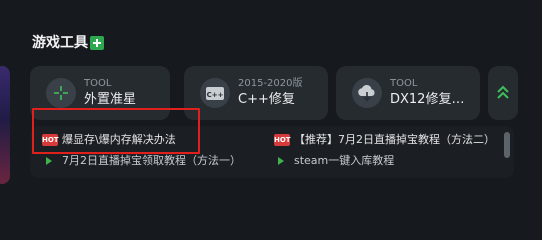  What do you see at coordinates (151, 160) in the screenshot?
I see `news-title: 7月2日直播掉宝领取教程（方法一）` at bounding box center [151, 160].